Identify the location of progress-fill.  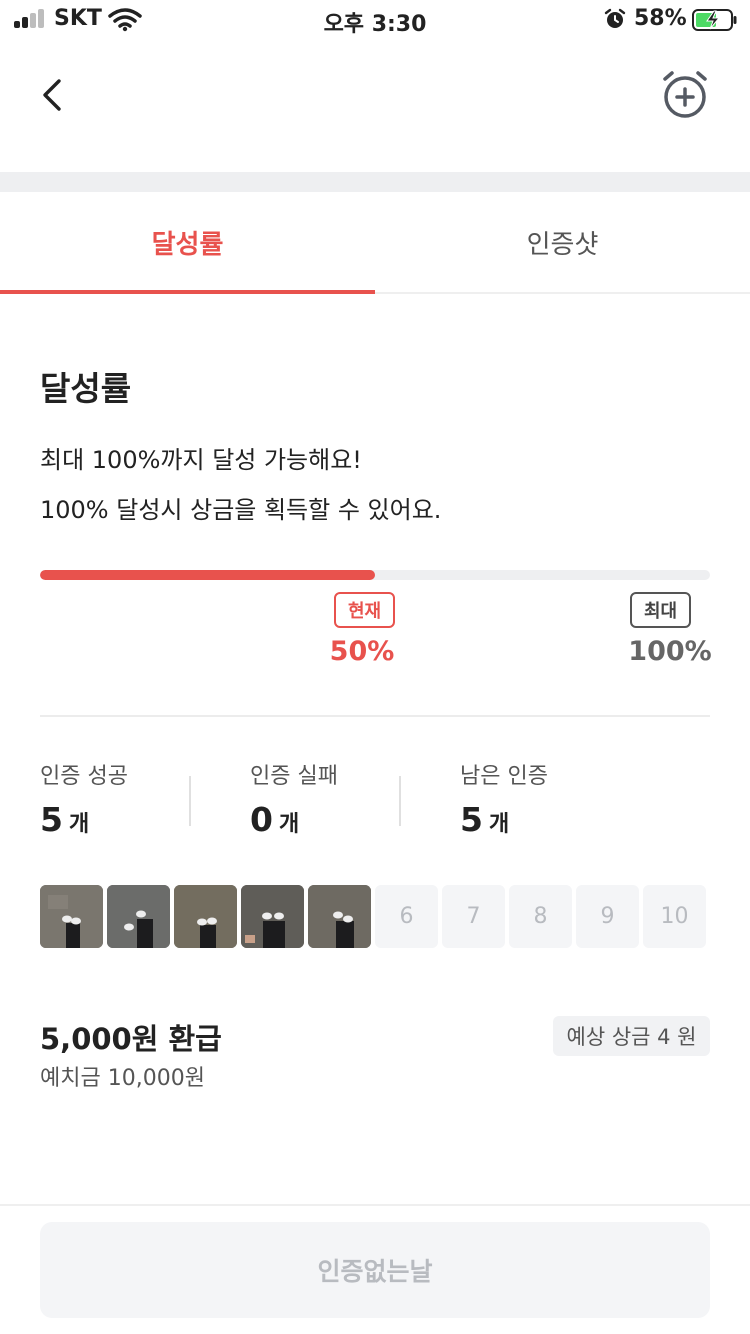
(207, 575).